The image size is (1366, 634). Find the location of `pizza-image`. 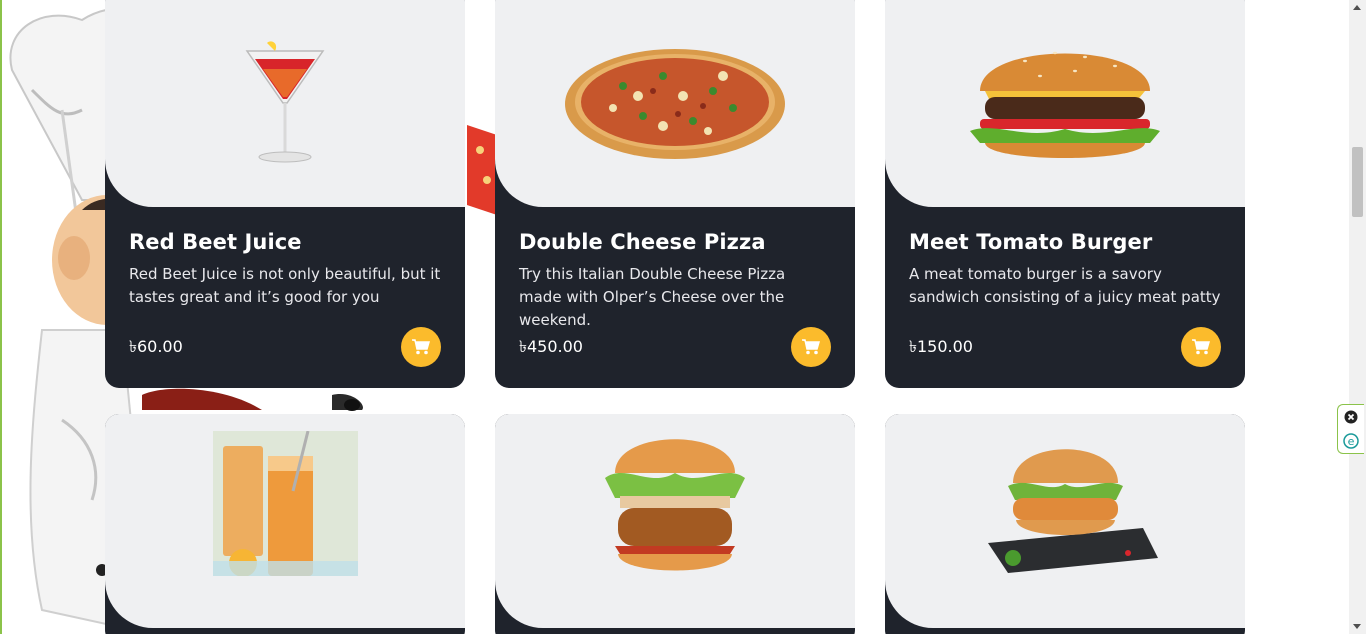

pizza-image is located at coordinates (674, 104).